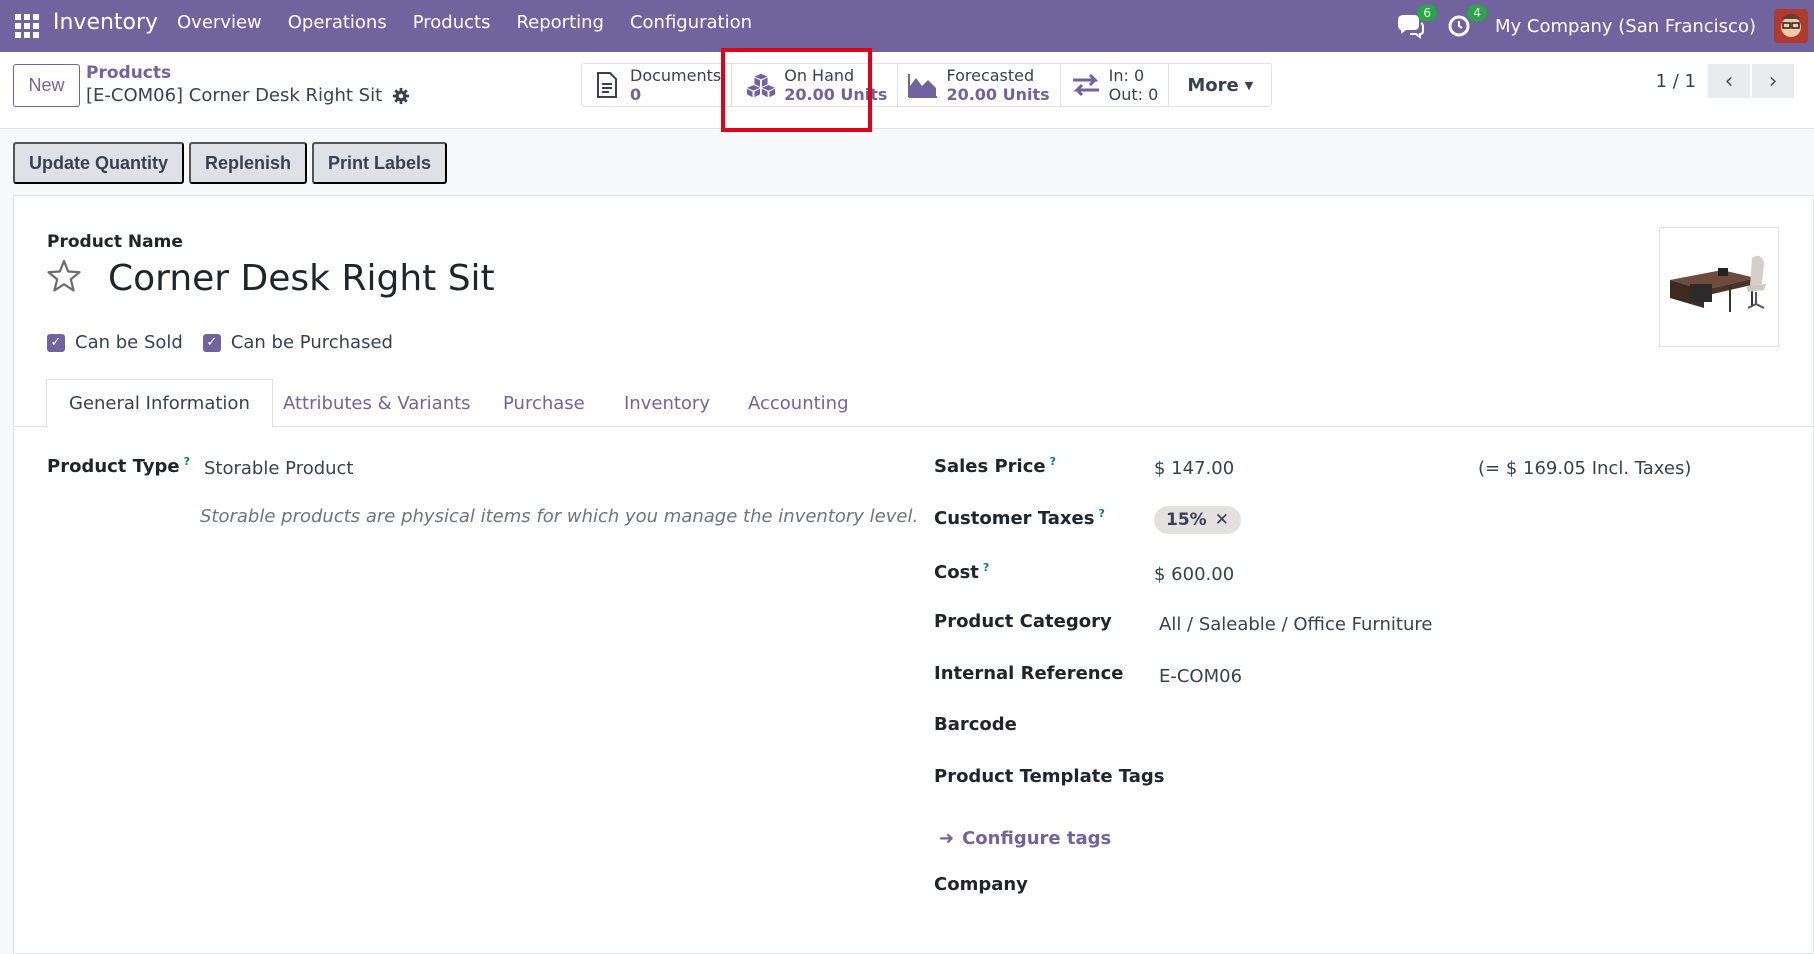 The image size is (1814, 954). Describe the element at coordinates (796, 90) in the screenshot. I see `highlight-box` at that location.